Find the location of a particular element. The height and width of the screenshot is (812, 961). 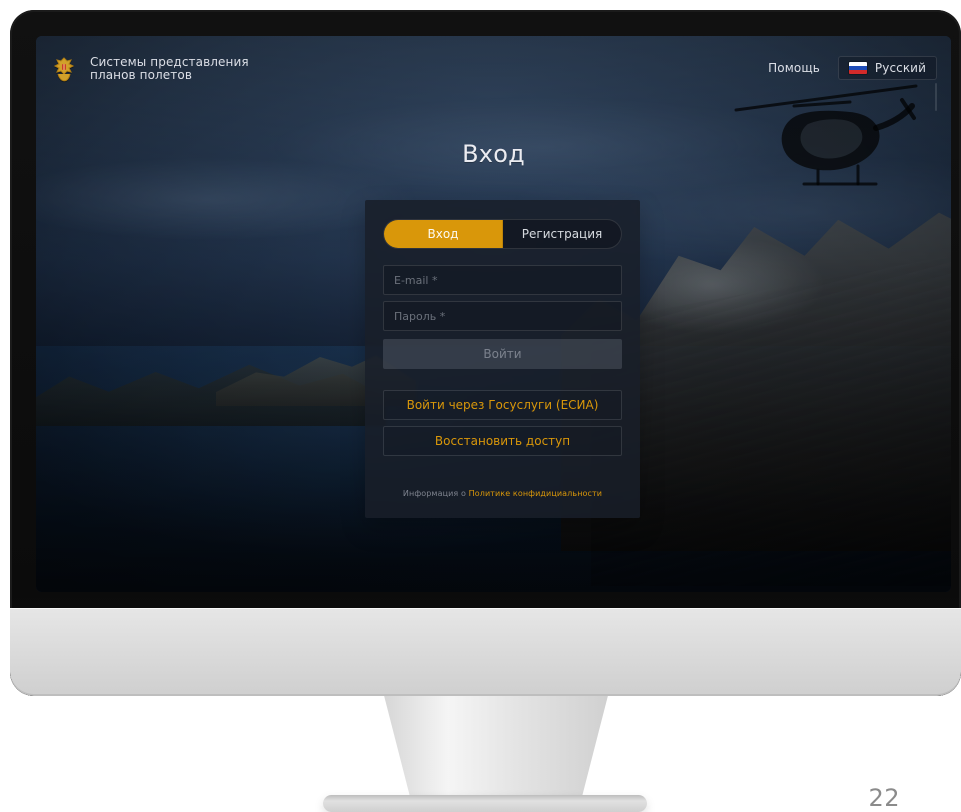

page-number: 22 is located at coordinates (884, 798).